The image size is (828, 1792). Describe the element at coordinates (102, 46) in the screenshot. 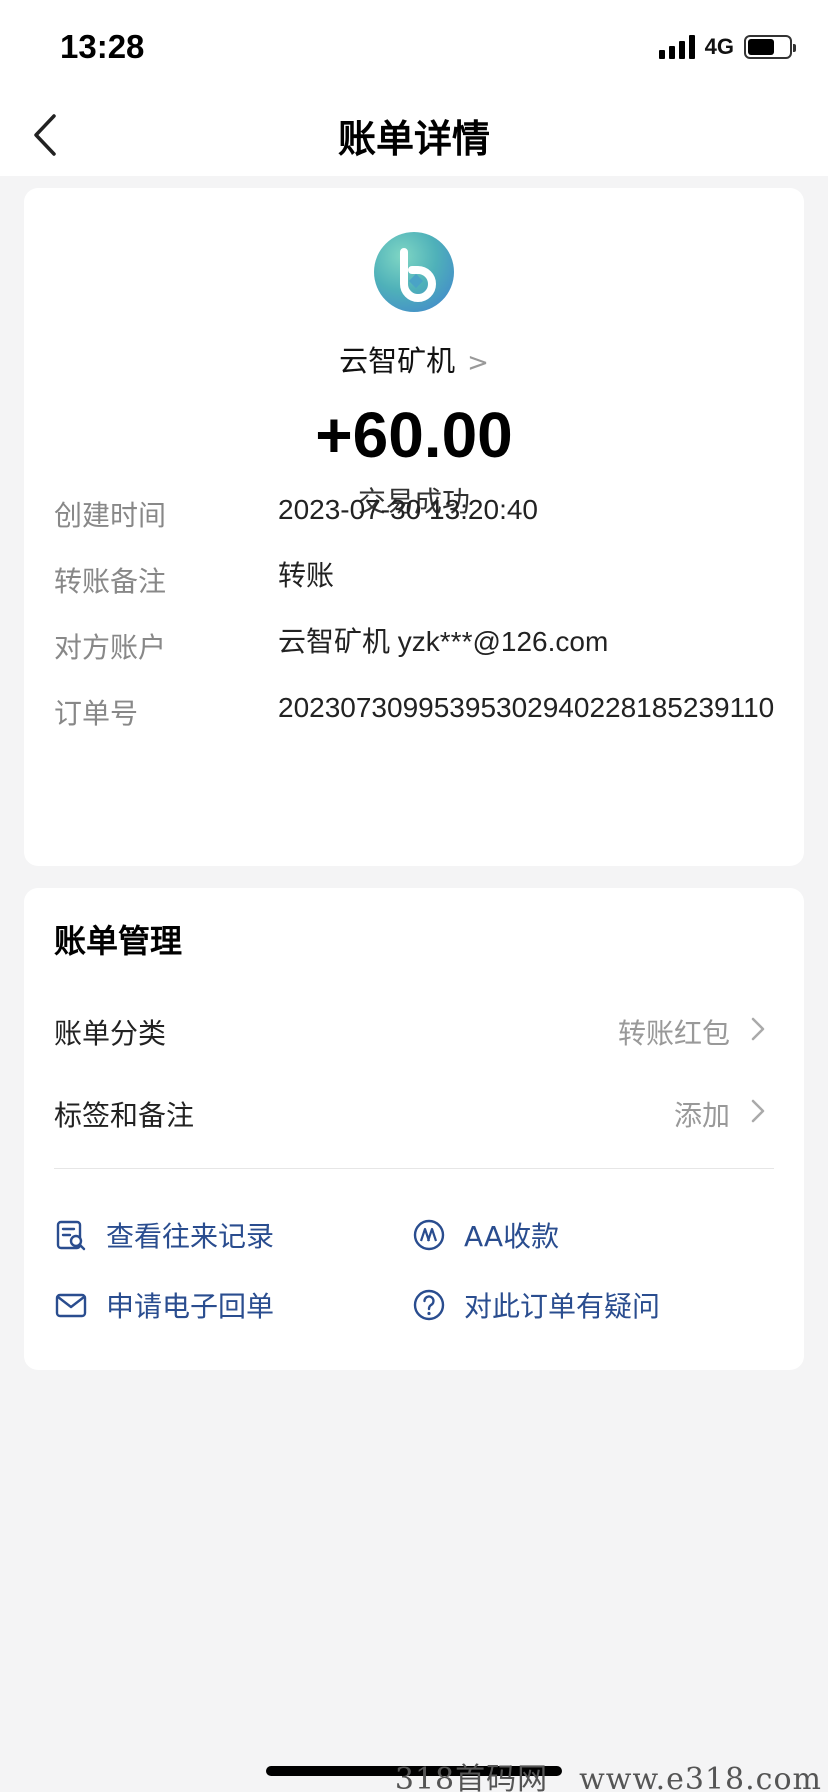

I see `status-time: 13:28` at that location.